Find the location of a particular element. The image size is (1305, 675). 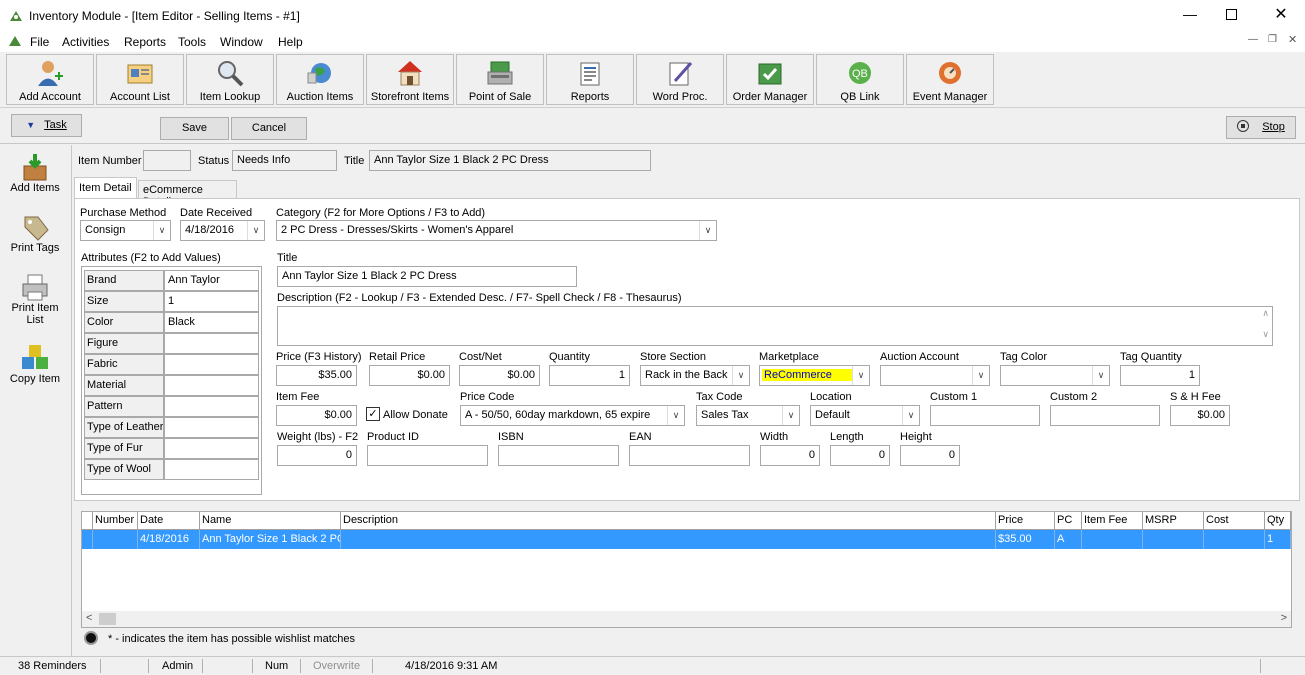

price-code-select: A - 50/50, 60day markdown, 65 expire ∨ is located at coordinates (572, 415).